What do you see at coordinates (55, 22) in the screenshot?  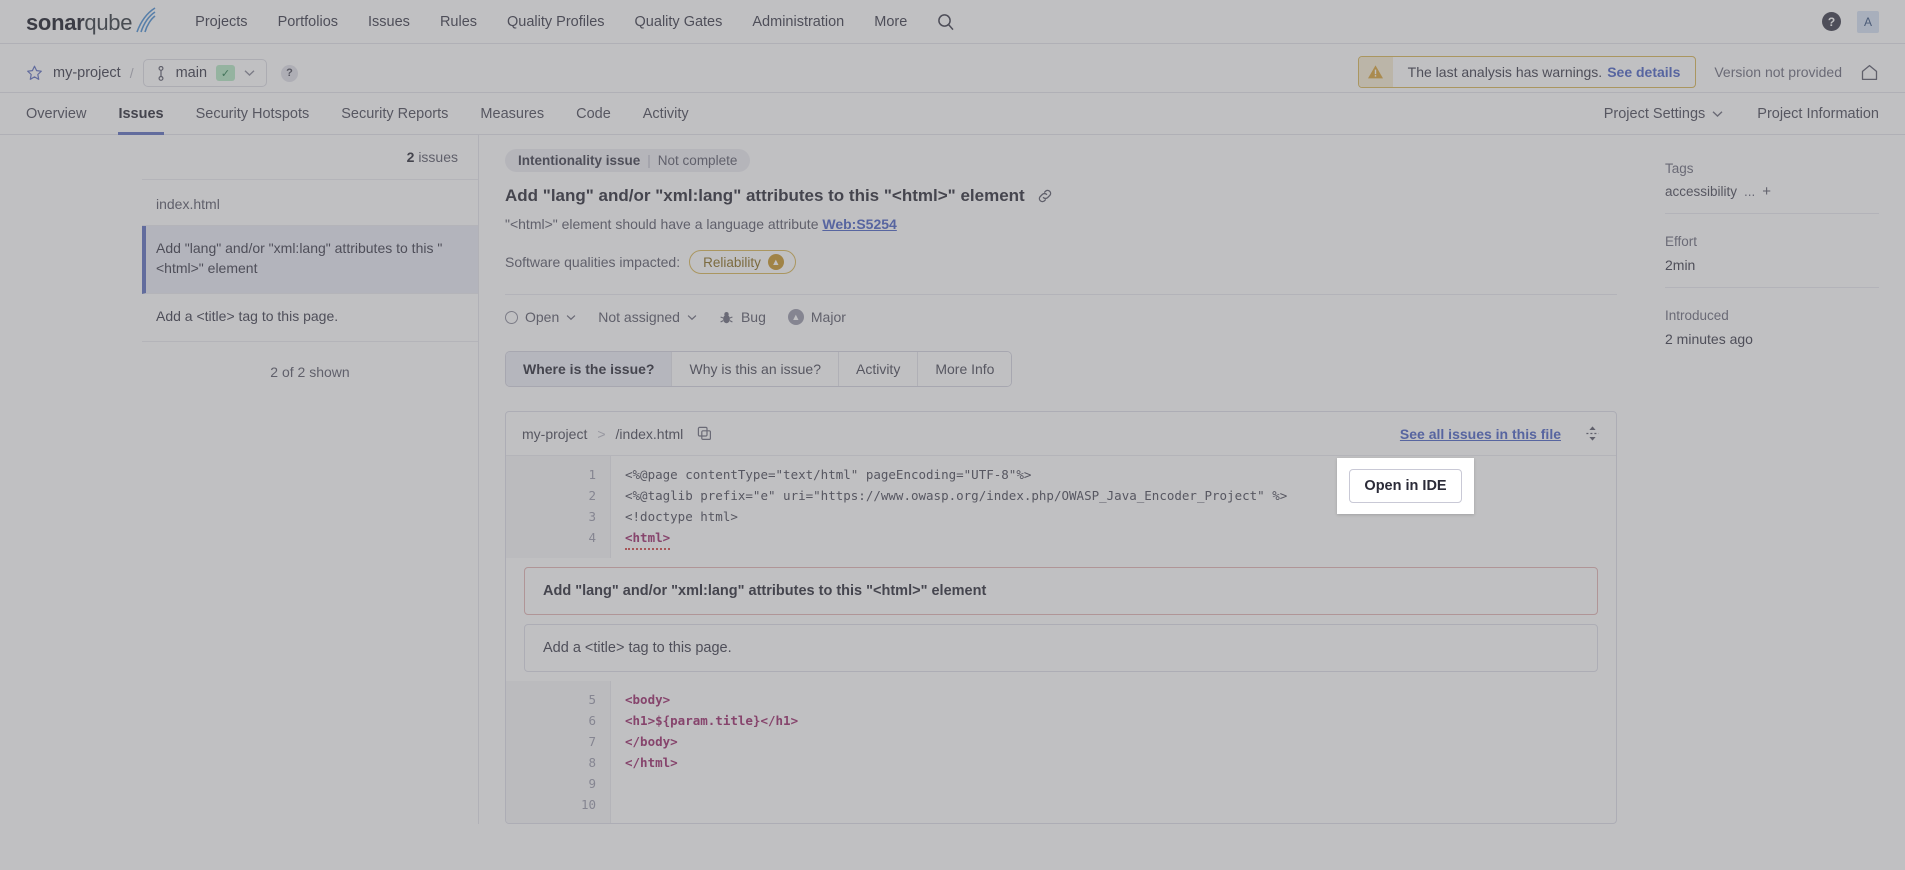 I see `logo-text-bold: sonar` at bounding box center [55, 22].